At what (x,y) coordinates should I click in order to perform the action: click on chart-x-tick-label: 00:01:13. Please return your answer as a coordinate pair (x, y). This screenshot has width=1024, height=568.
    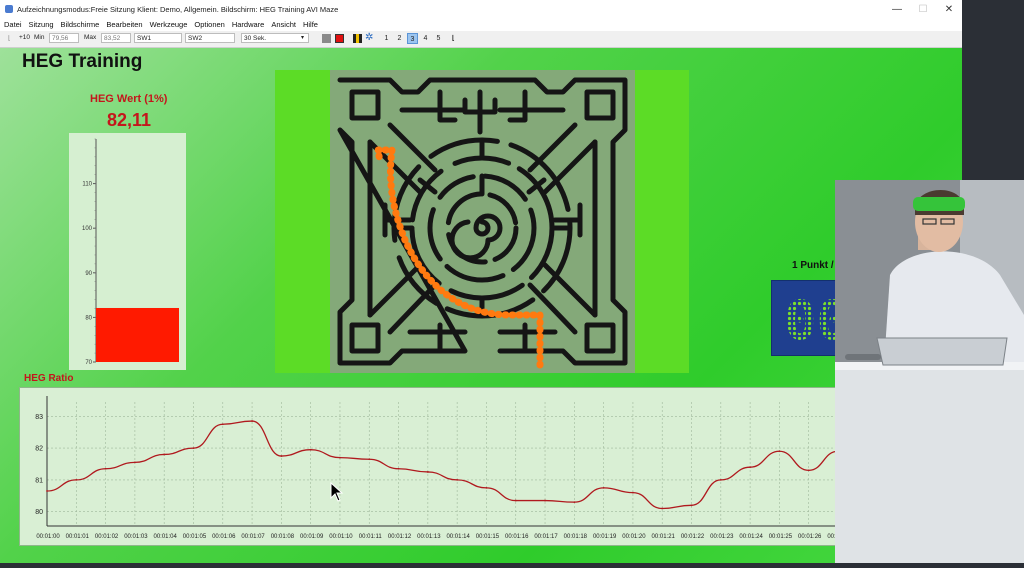
    Looking at the image, I should click on (429, 537).